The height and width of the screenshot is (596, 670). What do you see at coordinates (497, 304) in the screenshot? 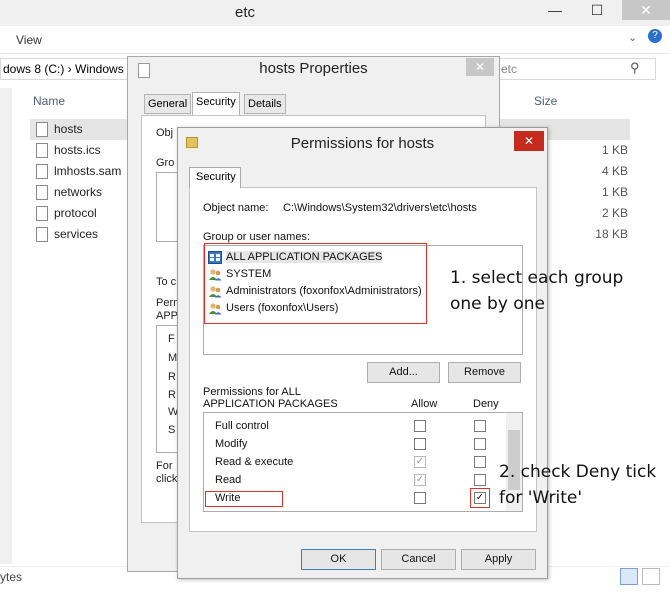
I see `annotation-step1-line2: one by one` at bounding box center [497, 304].